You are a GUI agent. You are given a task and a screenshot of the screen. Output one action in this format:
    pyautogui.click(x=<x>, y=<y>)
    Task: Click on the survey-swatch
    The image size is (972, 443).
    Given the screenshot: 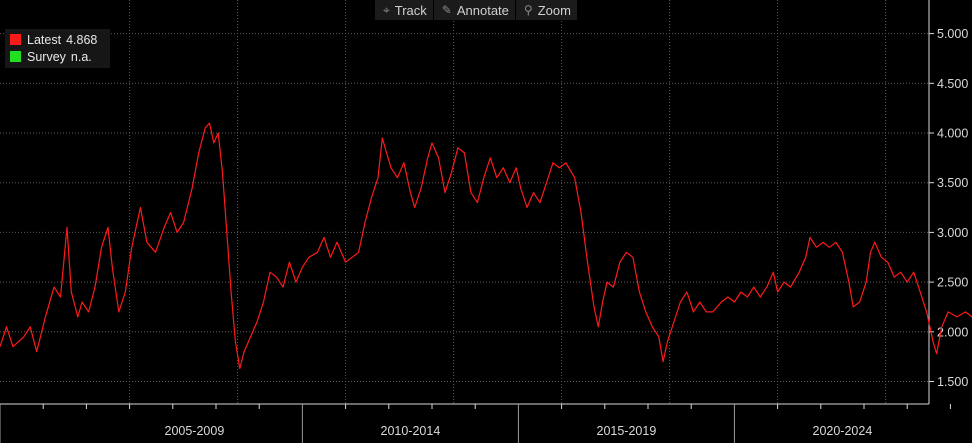 What is the action you would take?
    pyautogui.click(x=15, y=56)
    